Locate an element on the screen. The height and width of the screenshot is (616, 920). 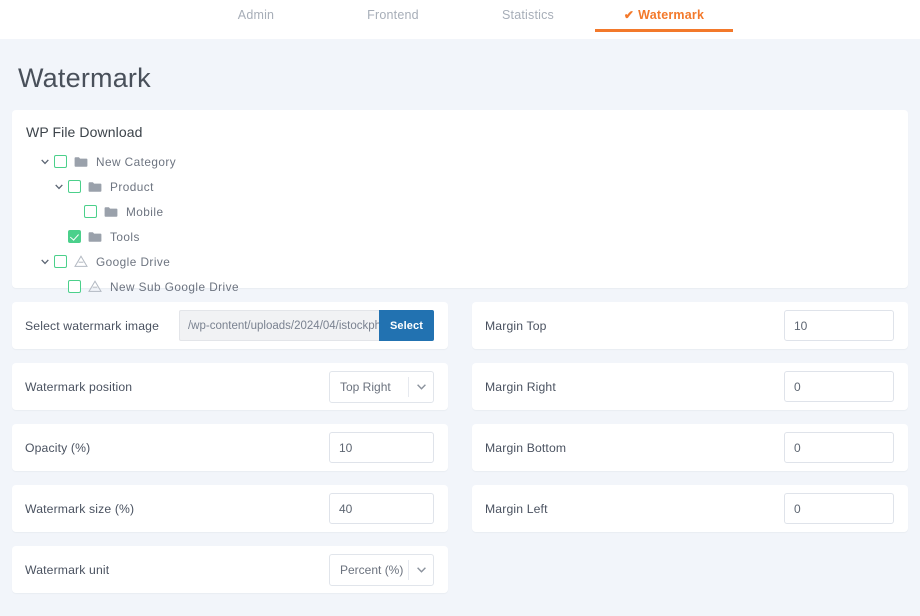
margin-top-input: 10 is located at coordinates (839, 325).